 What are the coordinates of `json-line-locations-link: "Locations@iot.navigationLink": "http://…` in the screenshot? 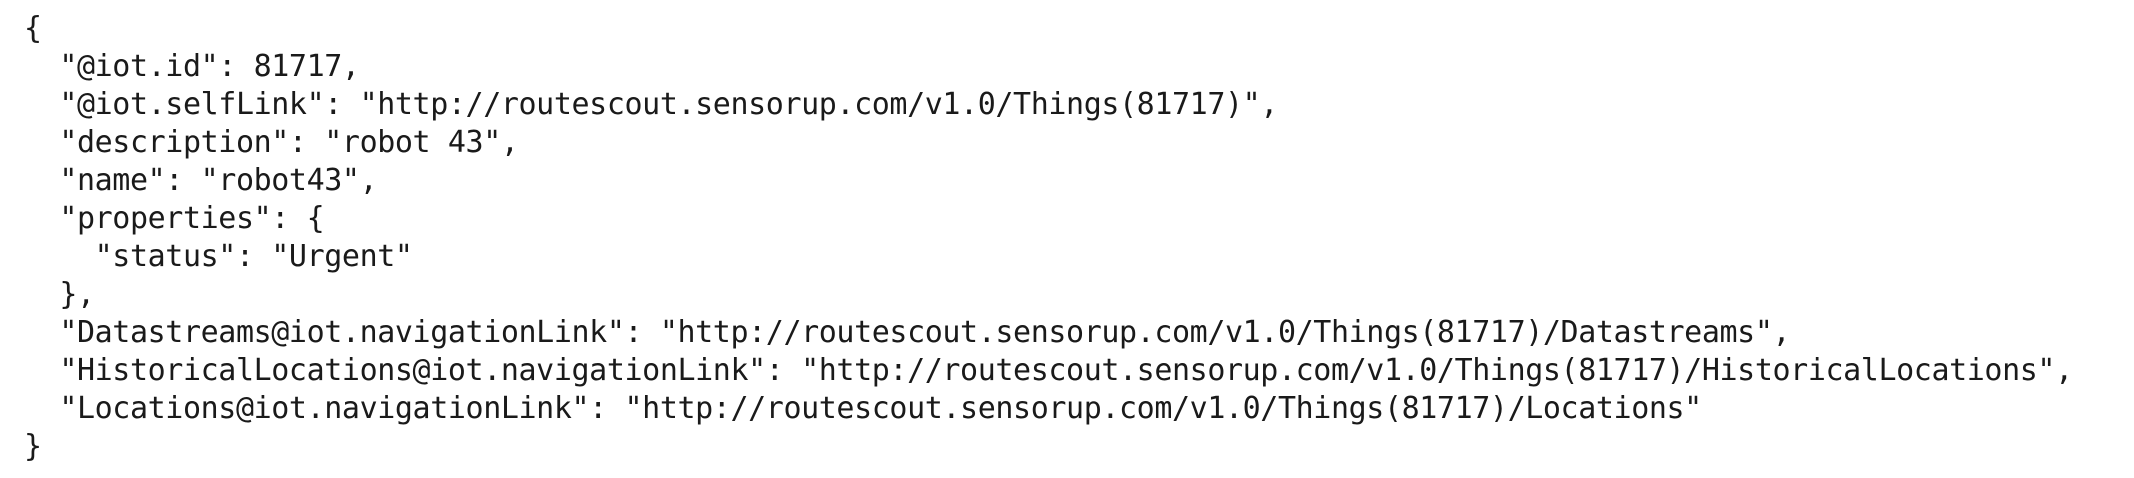 It's located at (863, 408).